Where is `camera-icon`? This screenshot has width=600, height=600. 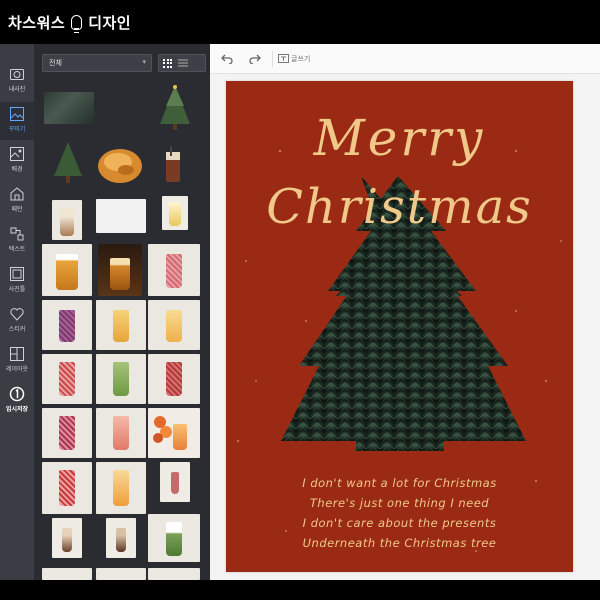 camera-icon is located at coordinates (17, 74).